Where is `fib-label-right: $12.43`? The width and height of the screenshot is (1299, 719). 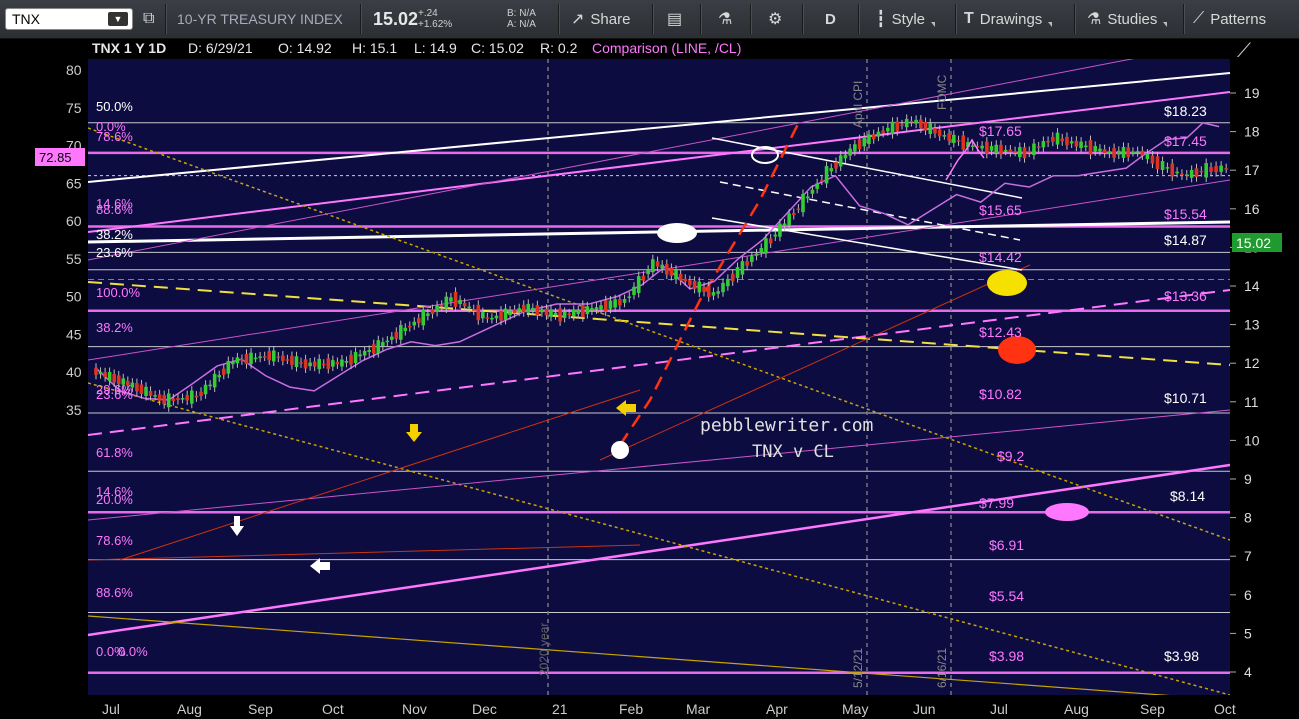 fib-label-right: $12.43 is located at coordinates (1000, 332).